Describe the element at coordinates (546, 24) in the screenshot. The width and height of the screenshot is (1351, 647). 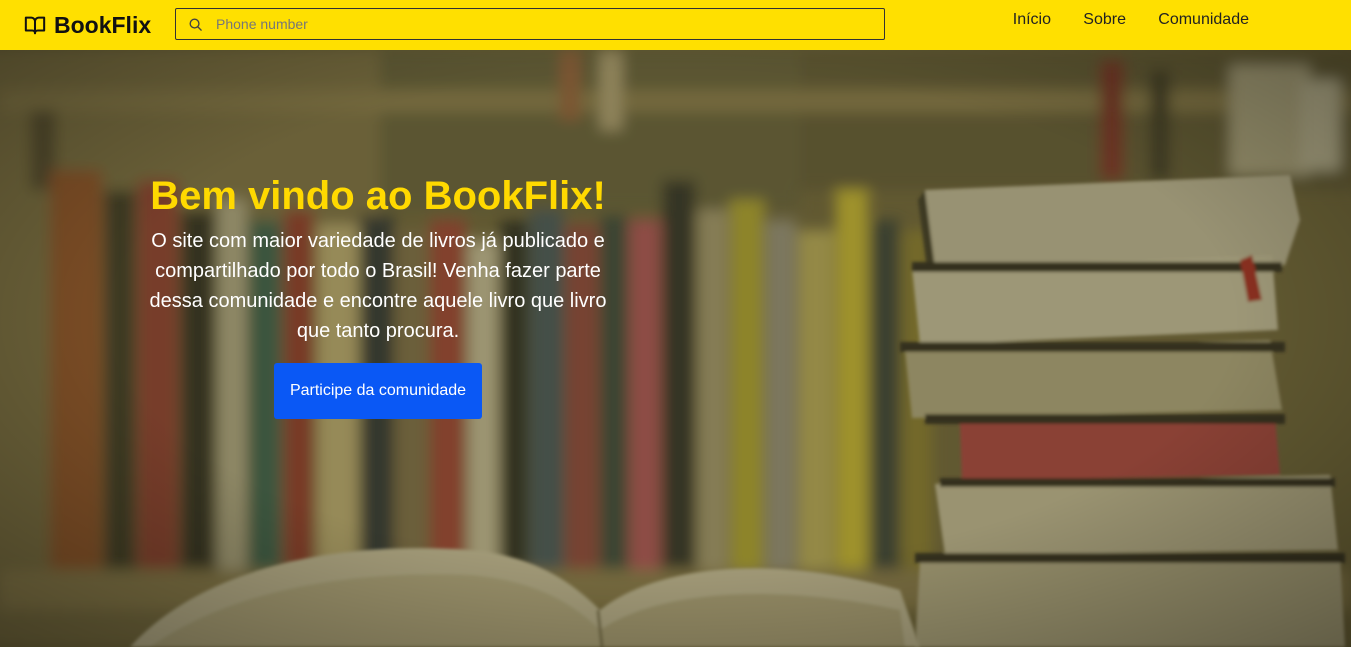
I see `search-input` at that location.